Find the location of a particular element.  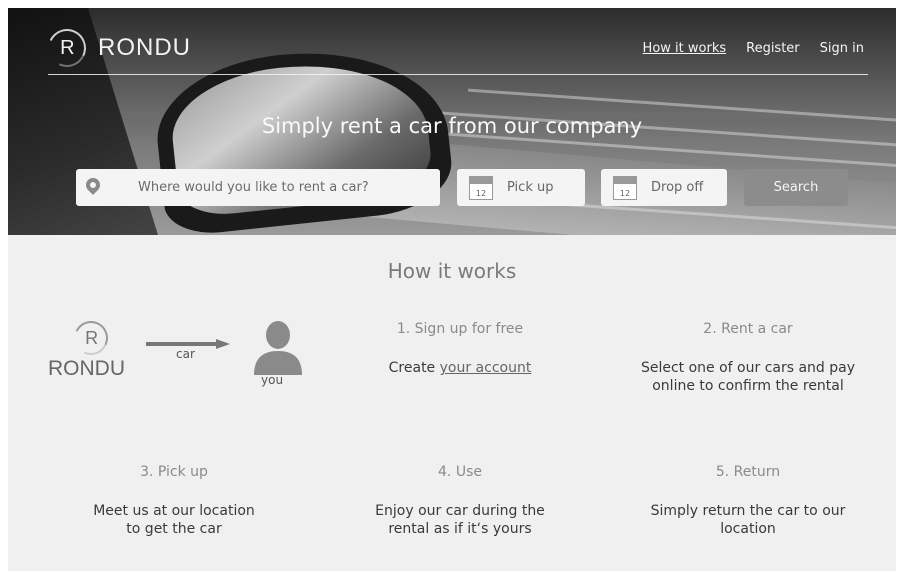

step-description: Create your account is located at coordinates (460, 368).